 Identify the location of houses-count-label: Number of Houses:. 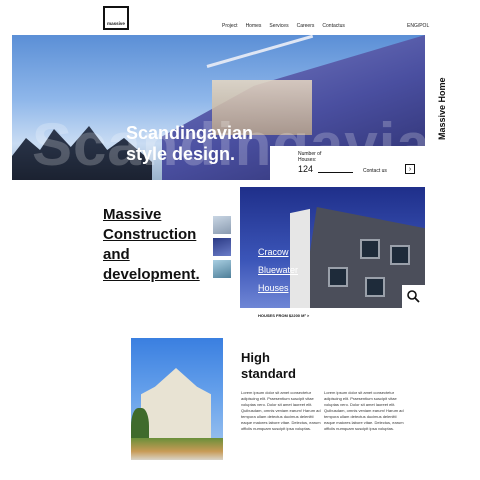
(310, 157).